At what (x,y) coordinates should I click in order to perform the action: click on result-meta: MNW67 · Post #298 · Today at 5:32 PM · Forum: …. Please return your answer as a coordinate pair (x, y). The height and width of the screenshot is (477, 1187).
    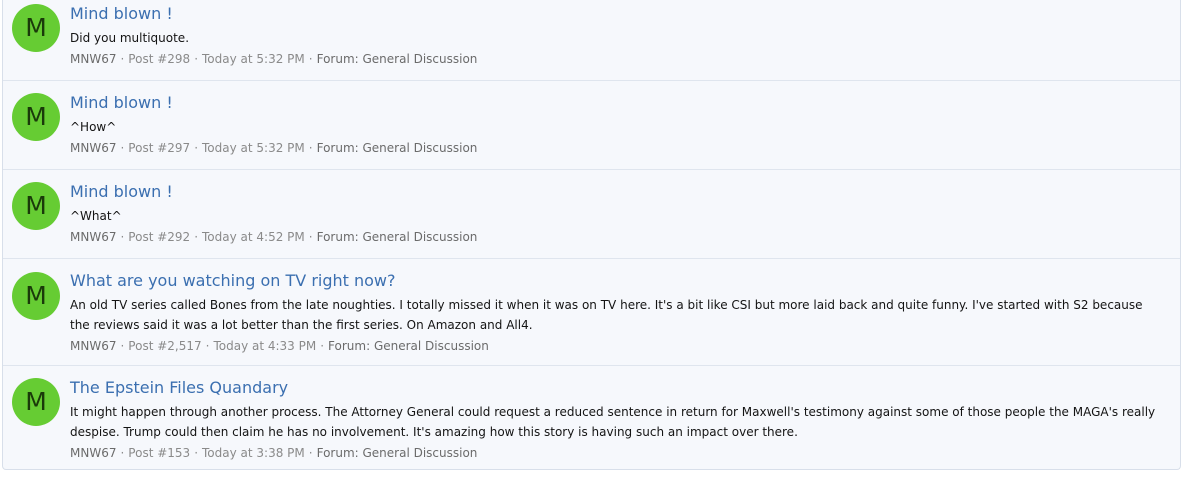
    Looking at the image, I should click on (615, 59).